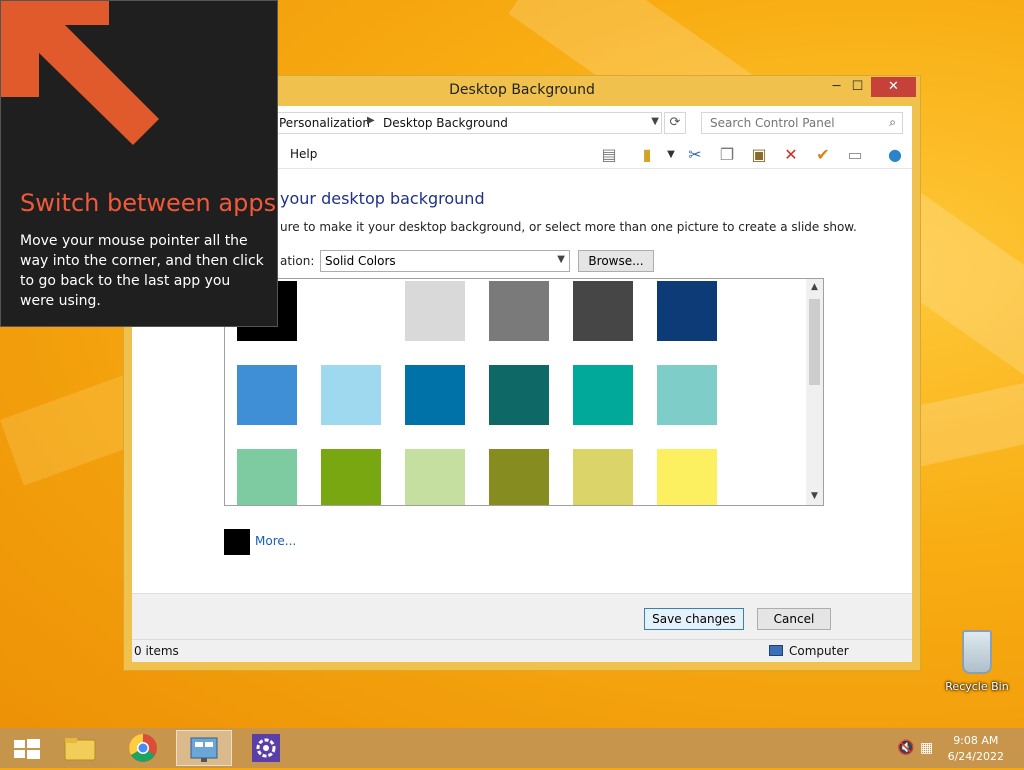 Image resolution: width=1024 pixels, height=770 pixels. I want to click on chrome-icon, so click(143, 748).